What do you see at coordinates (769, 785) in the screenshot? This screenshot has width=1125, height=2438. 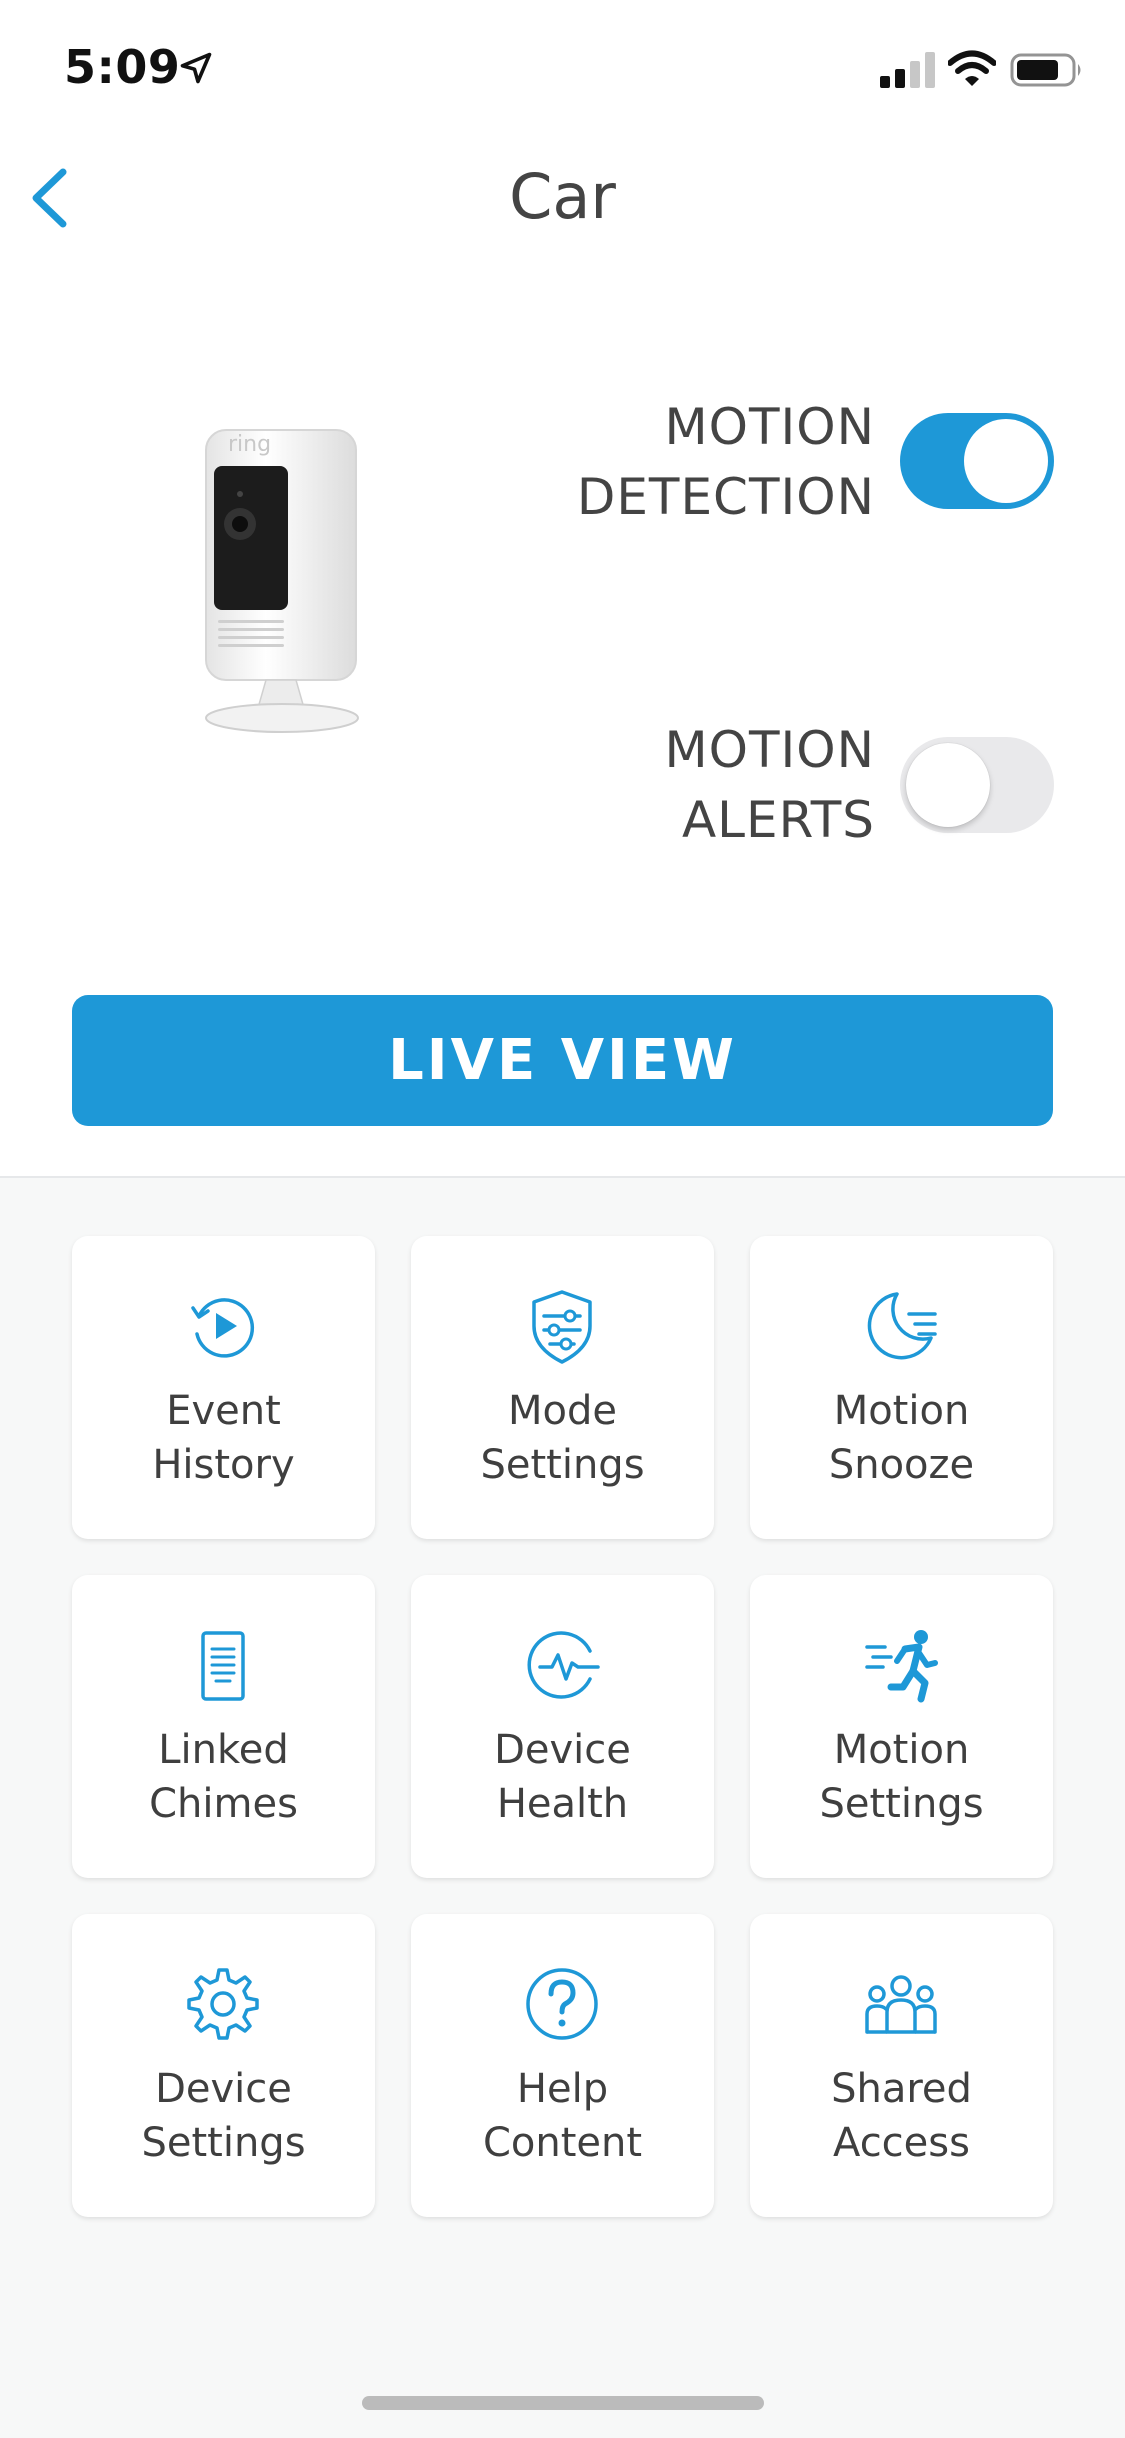 I see `motion-alerts-label: MOTION ALERTS` at bounding box center [769, 785].